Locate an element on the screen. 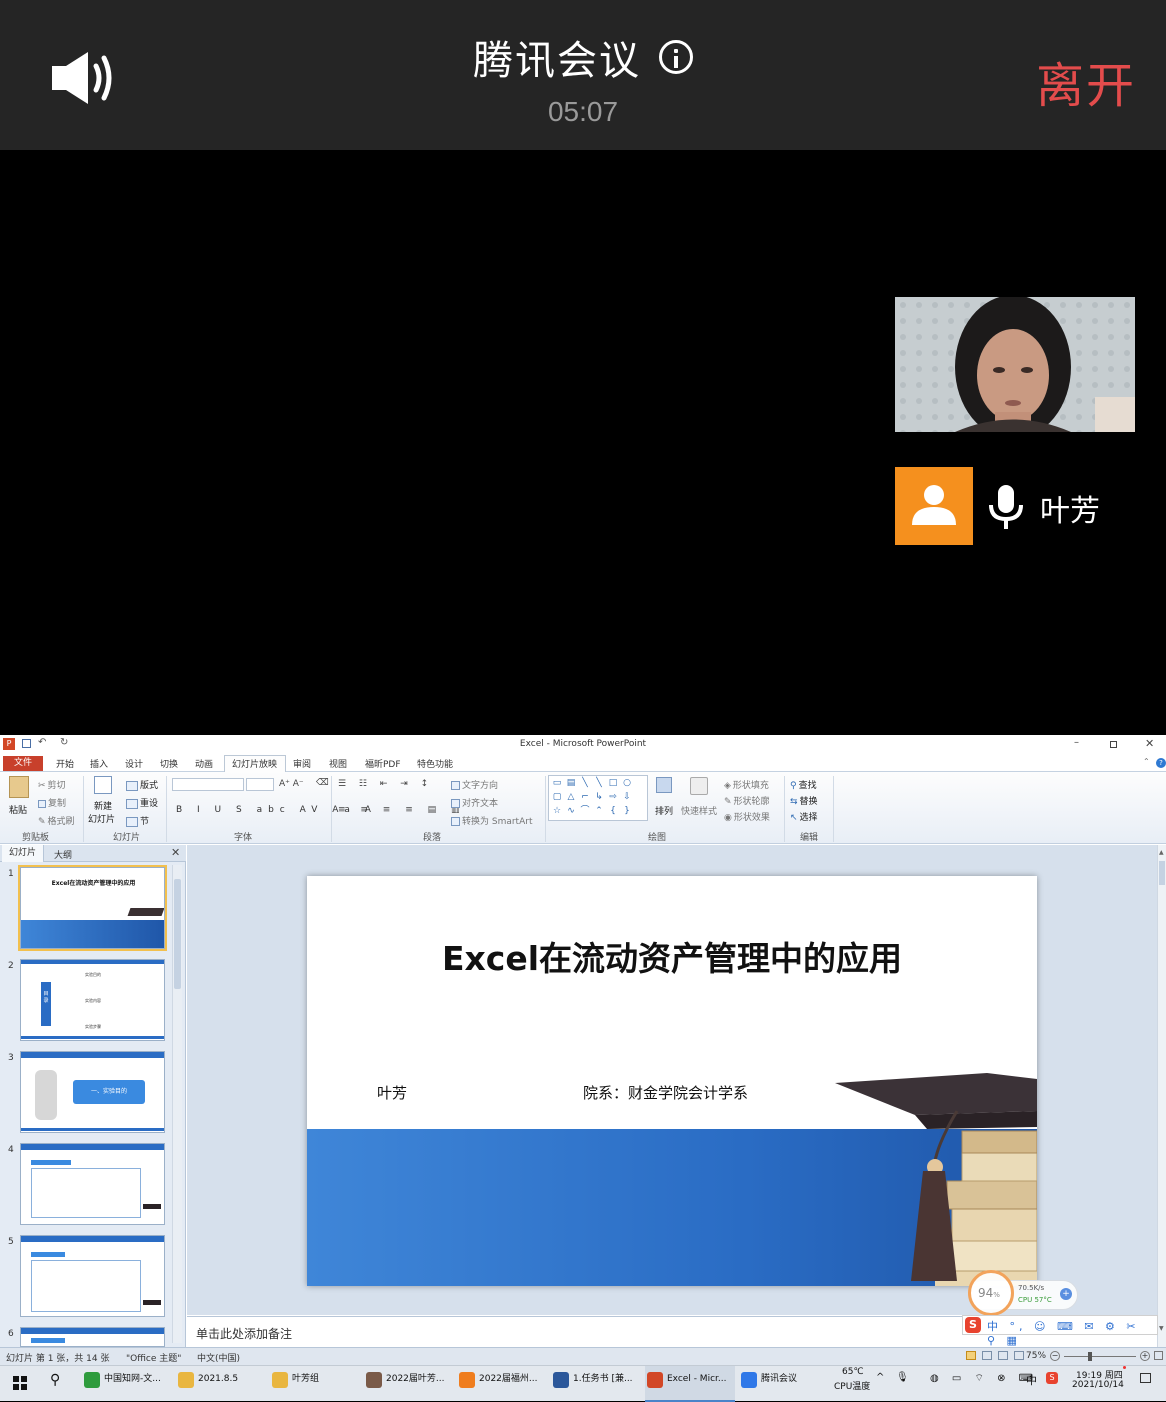  clear-format-icon: ⌫ is located at coordinates (322, 783).